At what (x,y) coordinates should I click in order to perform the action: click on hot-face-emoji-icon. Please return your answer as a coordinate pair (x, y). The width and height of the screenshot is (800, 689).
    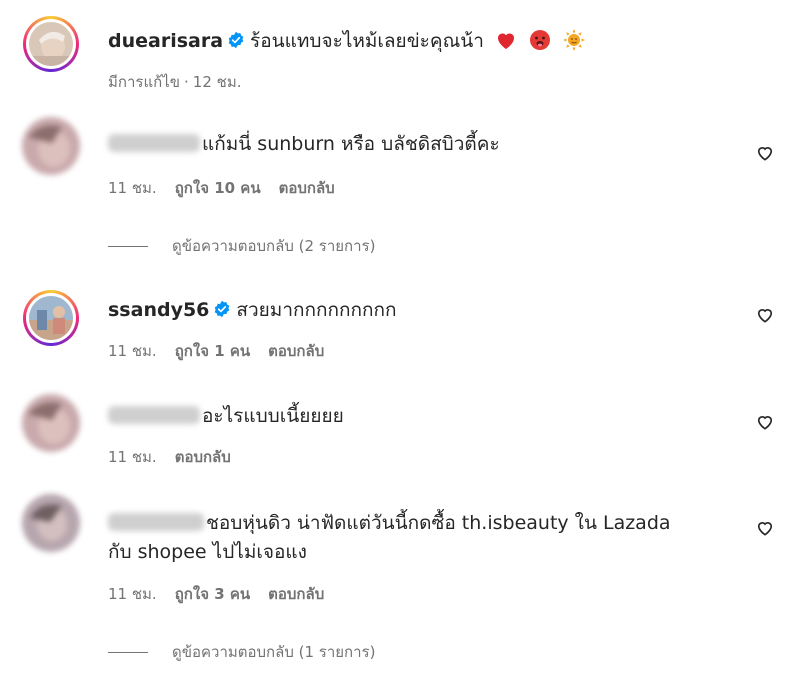
    Looking at the image, I should click on (539, 40).